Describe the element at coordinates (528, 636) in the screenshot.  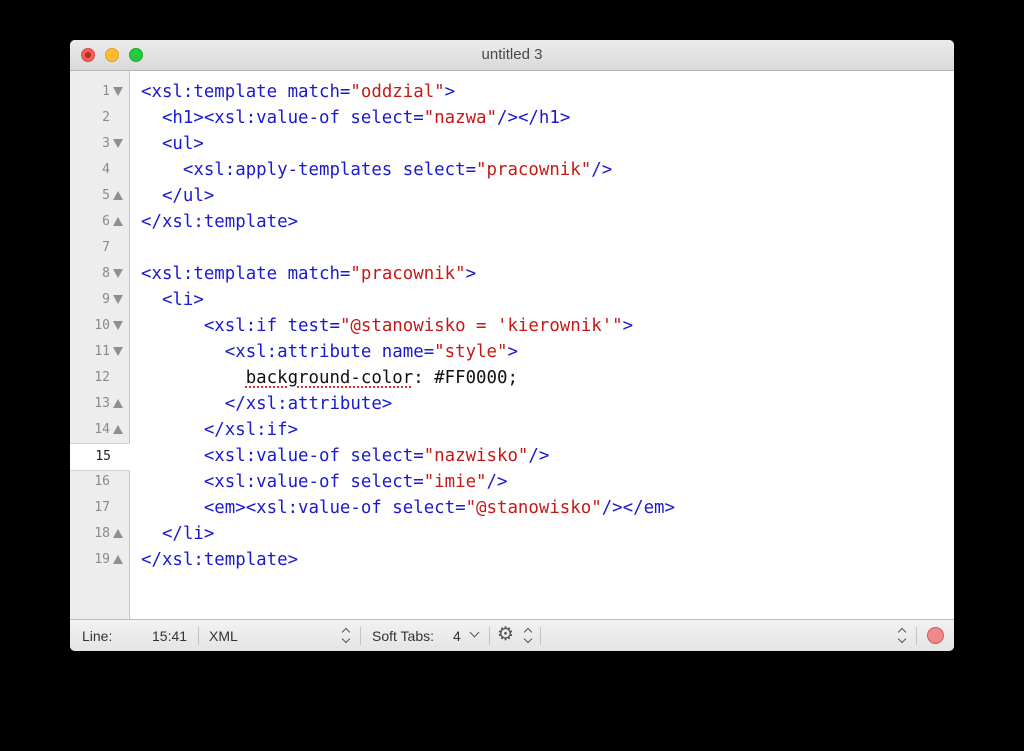
I see `settings-updown-icon` at that location.